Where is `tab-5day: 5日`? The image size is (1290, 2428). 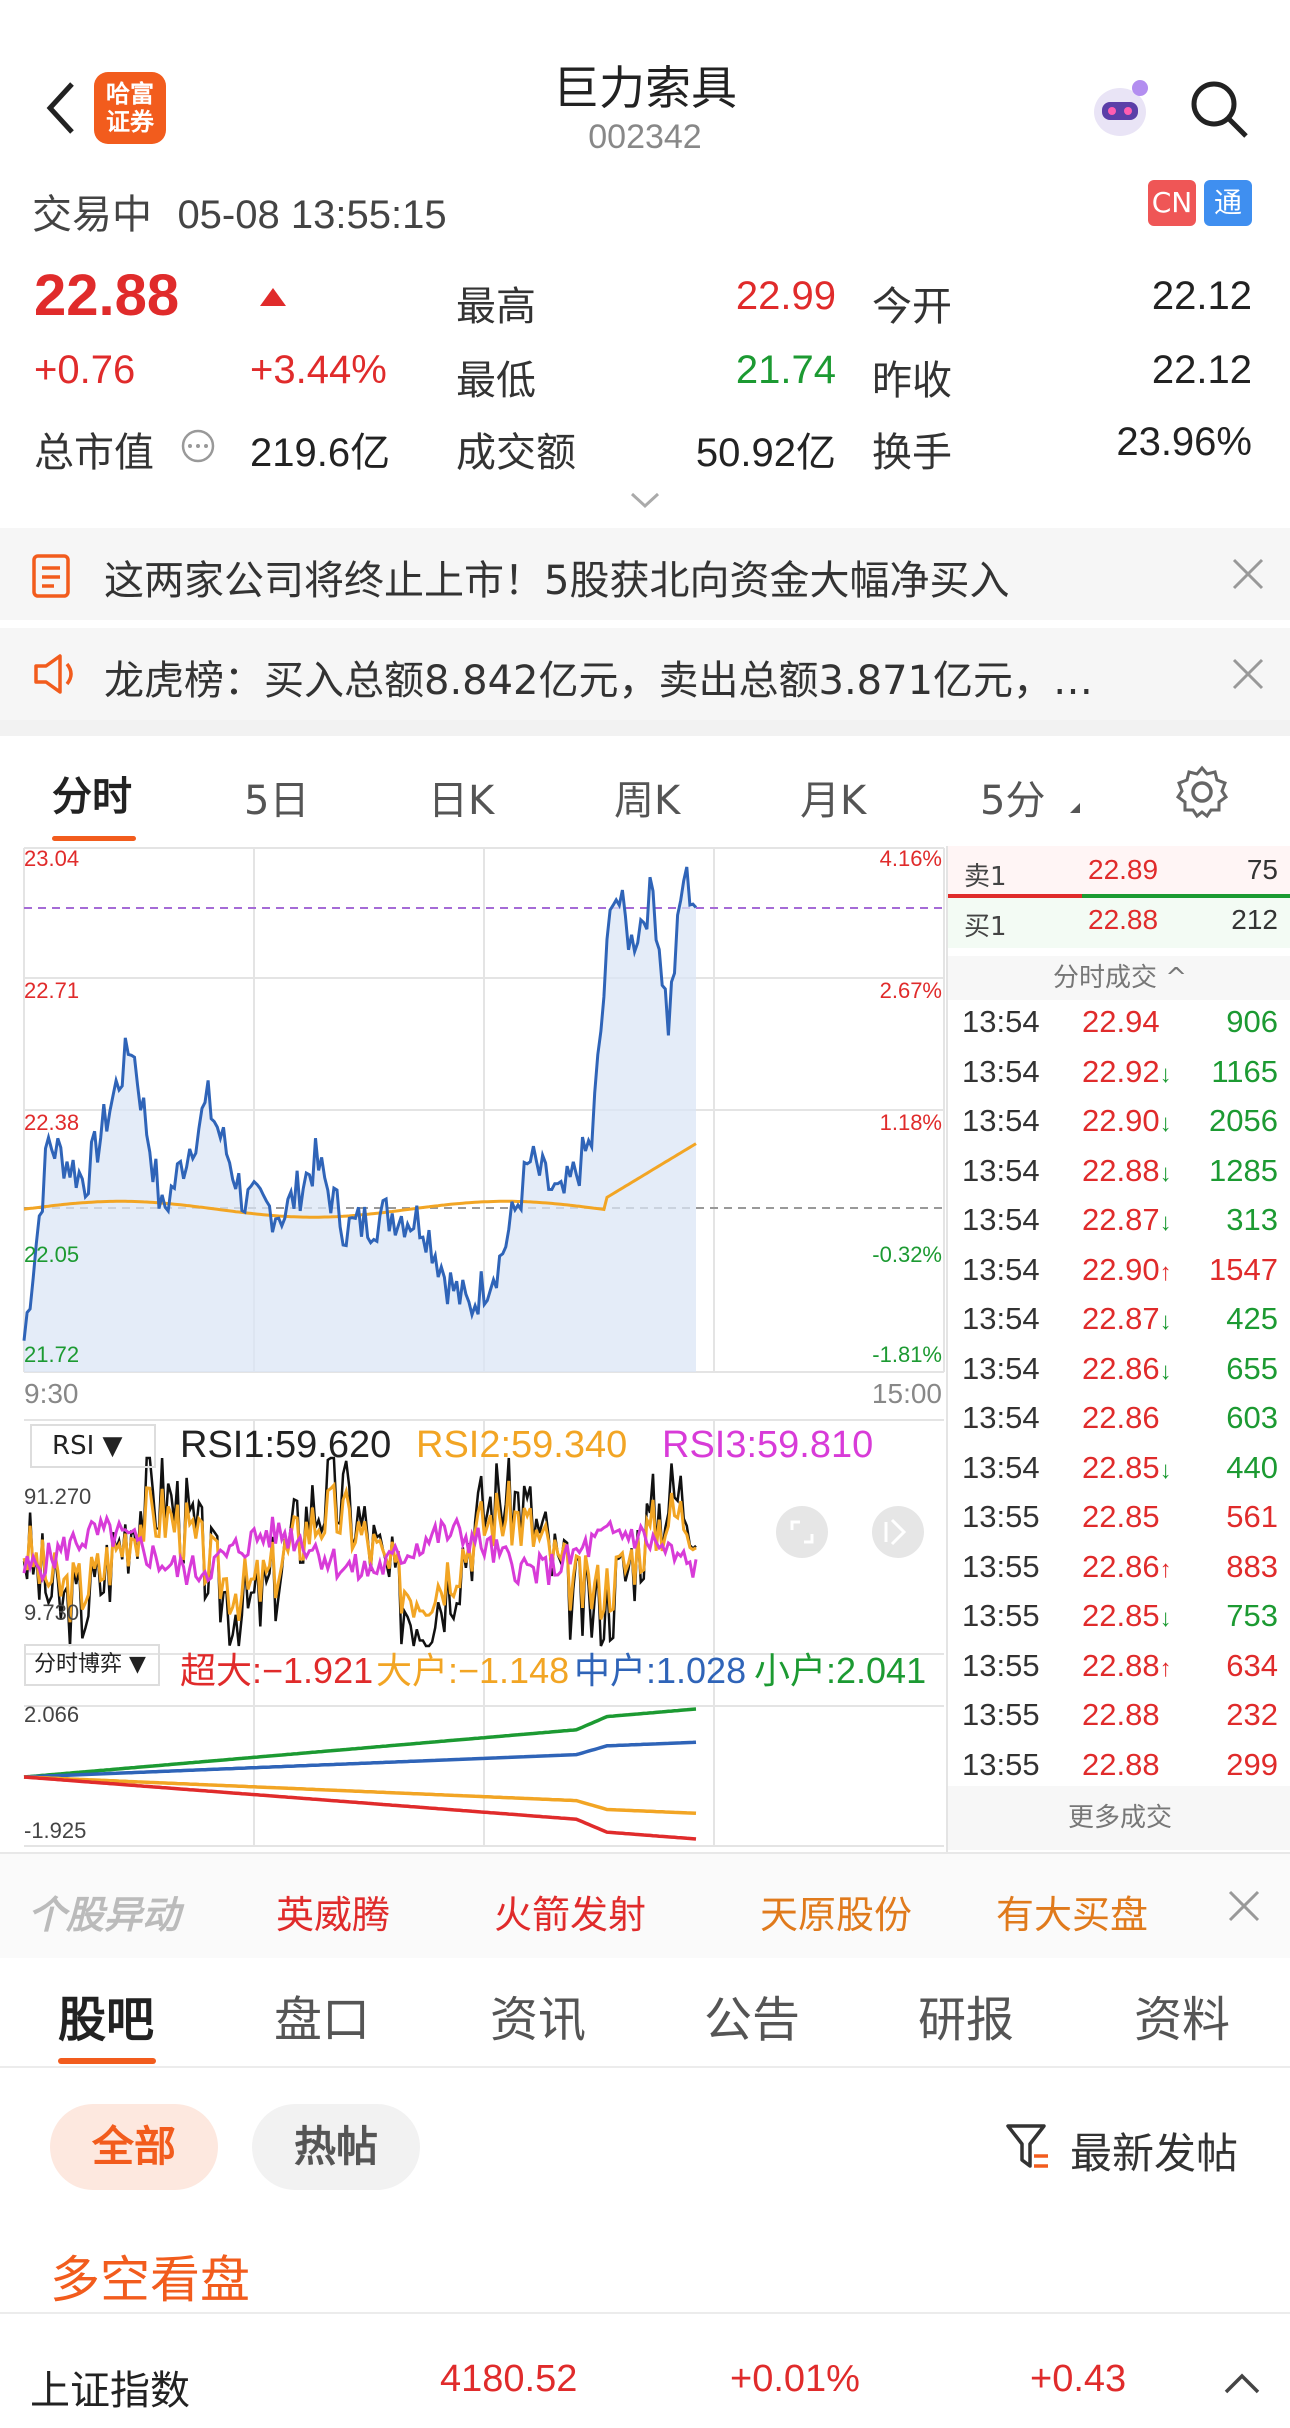 tab-5day: 5日 is located at coordinates (276, 797).